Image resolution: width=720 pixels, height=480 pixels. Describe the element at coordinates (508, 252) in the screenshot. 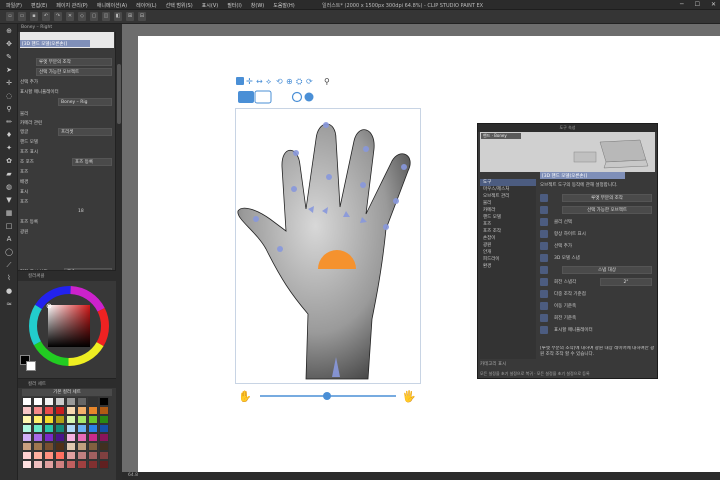

I see `dialog-tree-item: 안개` at that location.